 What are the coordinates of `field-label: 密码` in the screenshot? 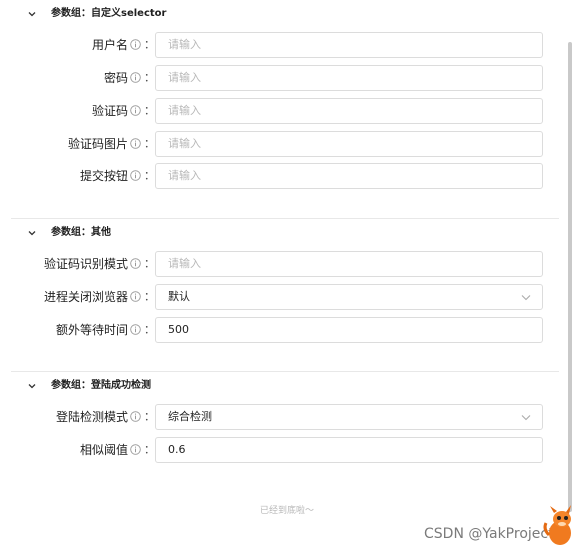 It's located at (115, 78).